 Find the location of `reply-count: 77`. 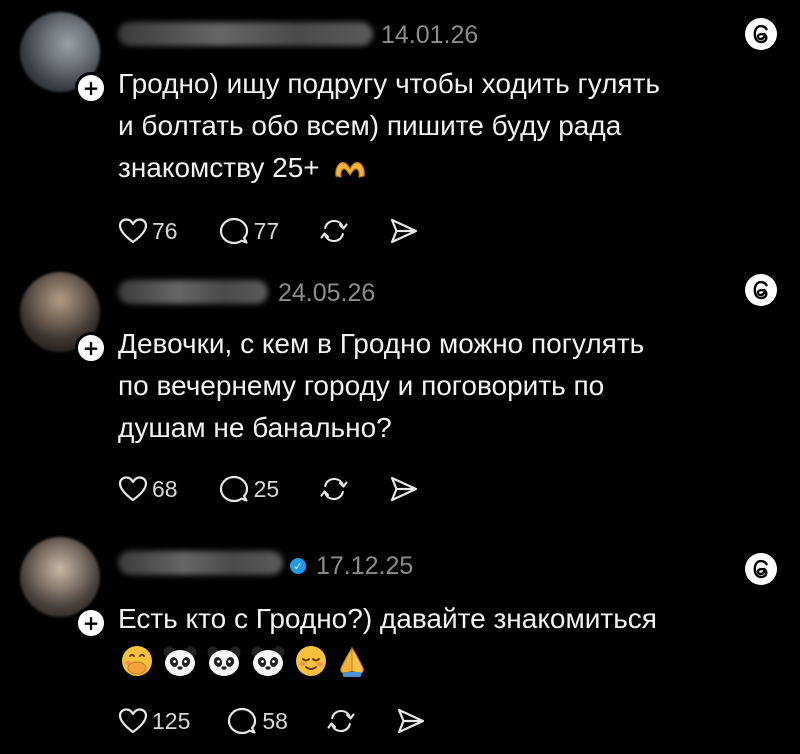

reply-count: 77 is located at coordinates (266, 230).